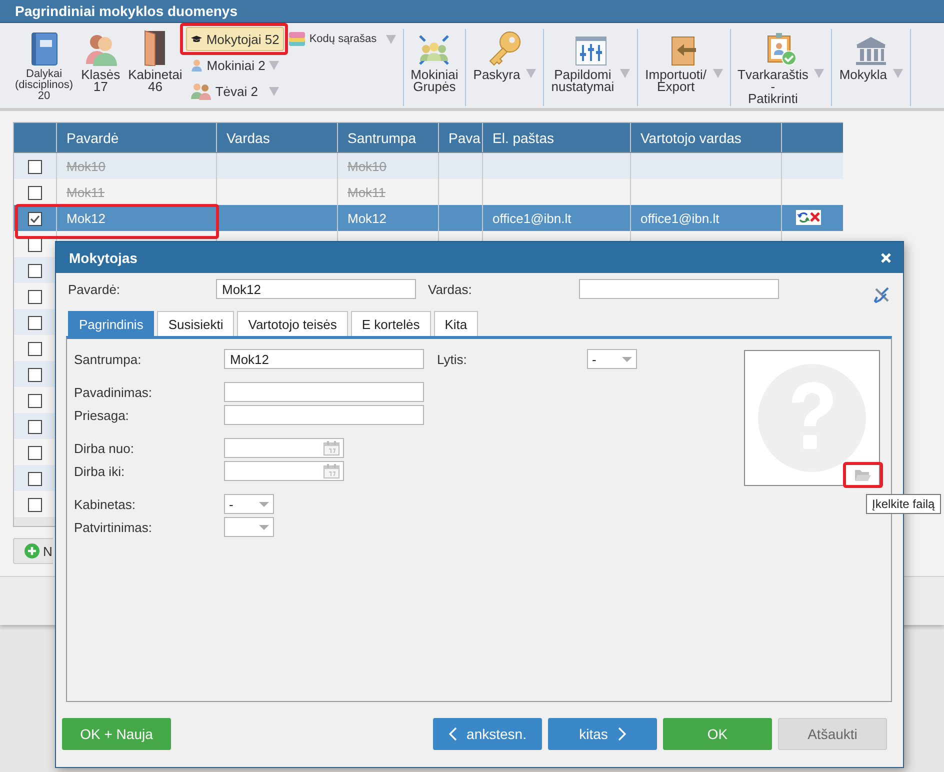  Describe the element at coordinates (292, 323) in the screenshot. I see `tab: Vartotojo teisės` at that location.